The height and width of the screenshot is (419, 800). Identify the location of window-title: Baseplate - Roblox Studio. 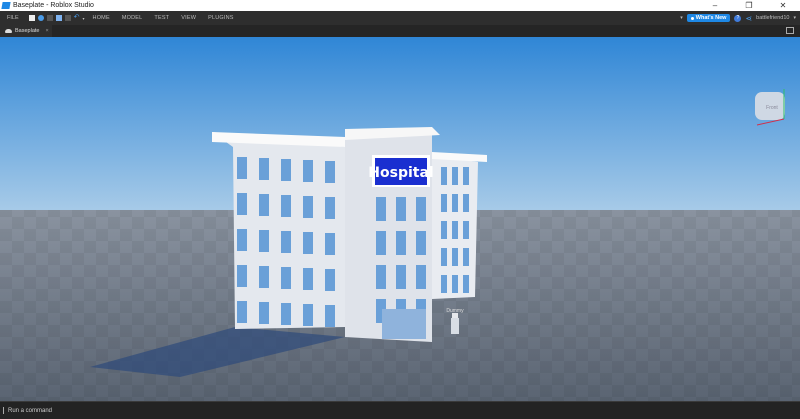
(53, 5).